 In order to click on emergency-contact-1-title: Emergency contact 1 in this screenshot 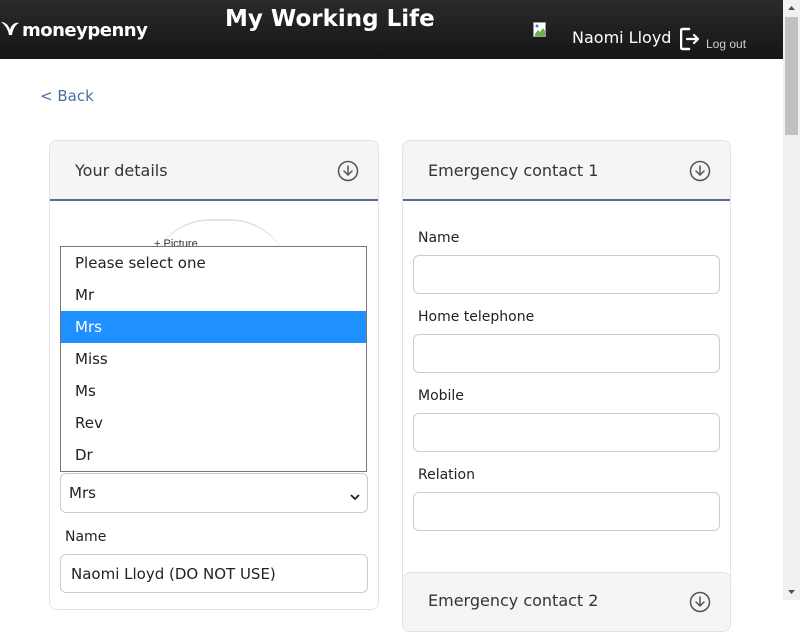, I will do `click(513, 170)`.